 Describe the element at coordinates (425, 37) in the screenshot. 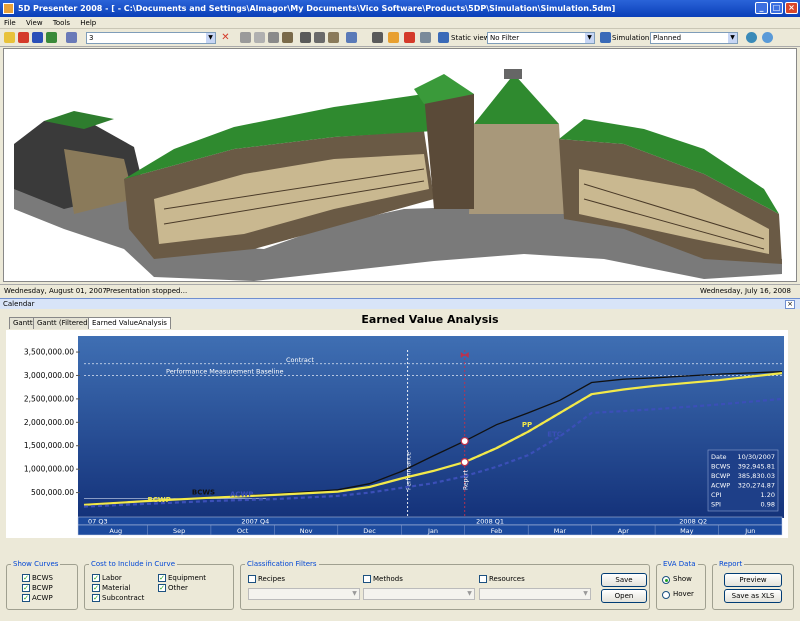

I see `mail-icon` at that location.